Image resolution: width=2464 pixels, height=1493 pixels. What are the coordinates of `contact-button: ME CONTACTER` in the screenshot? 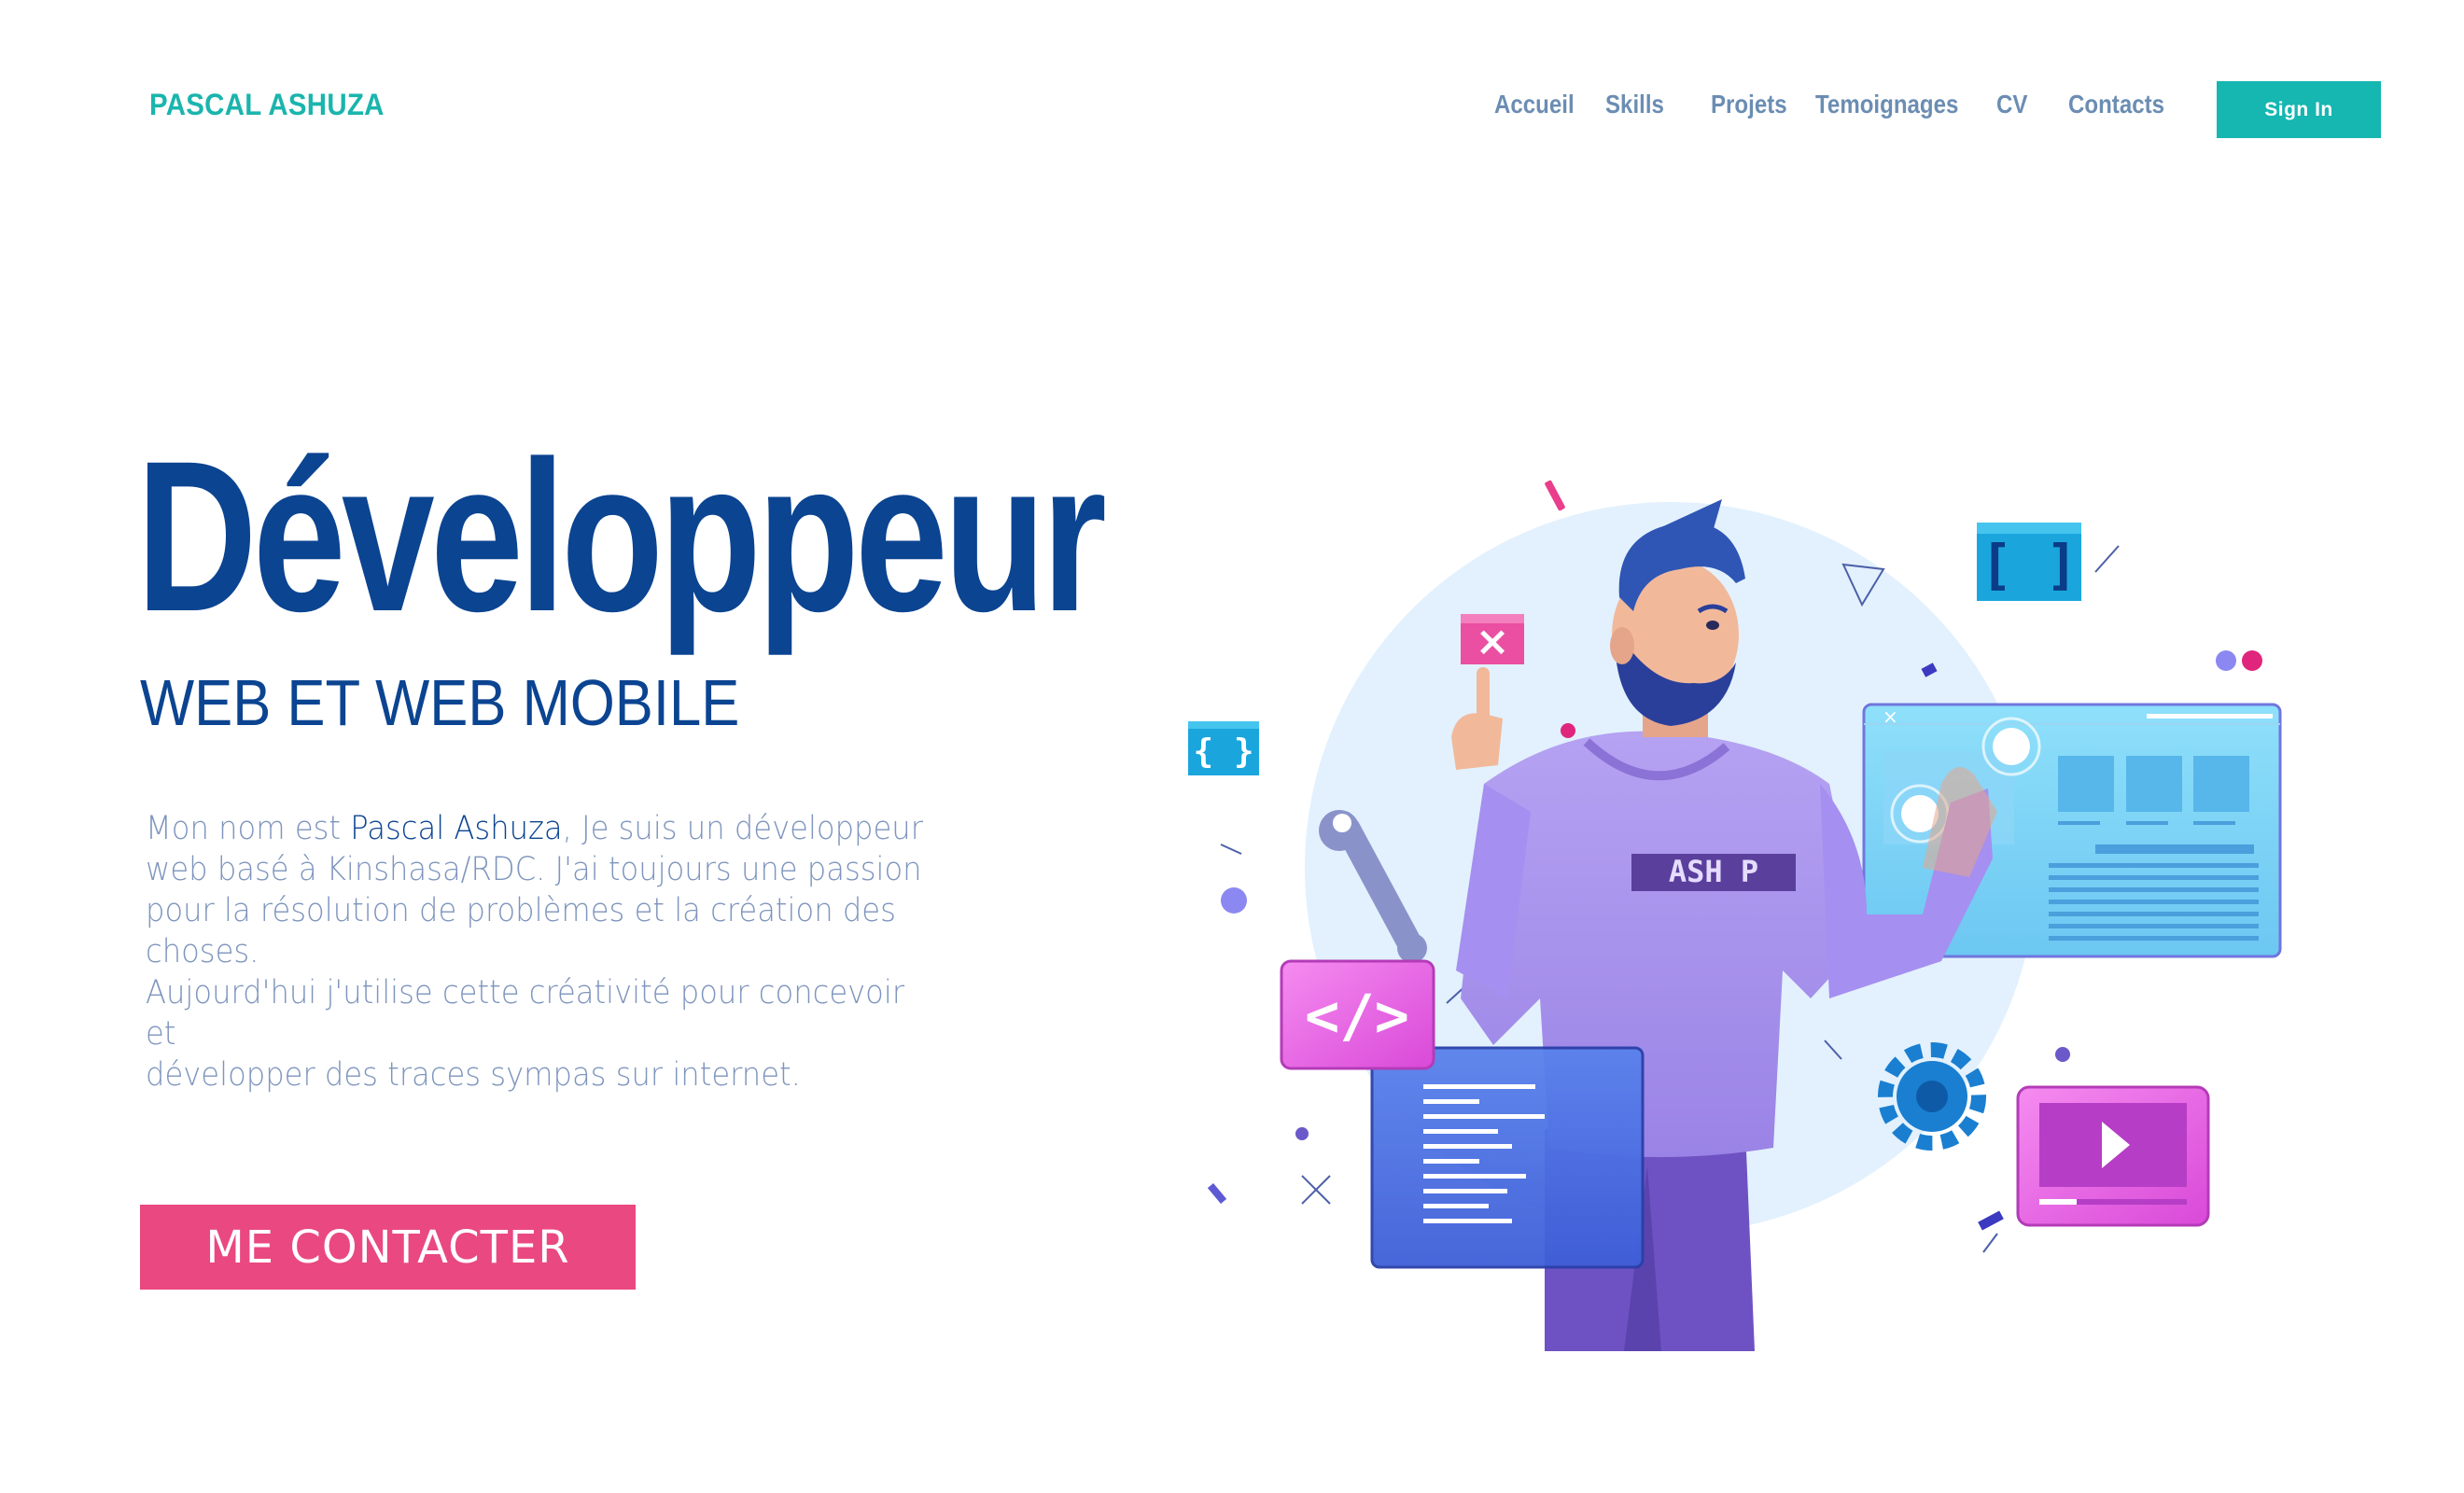 It's located at (388, 1248).